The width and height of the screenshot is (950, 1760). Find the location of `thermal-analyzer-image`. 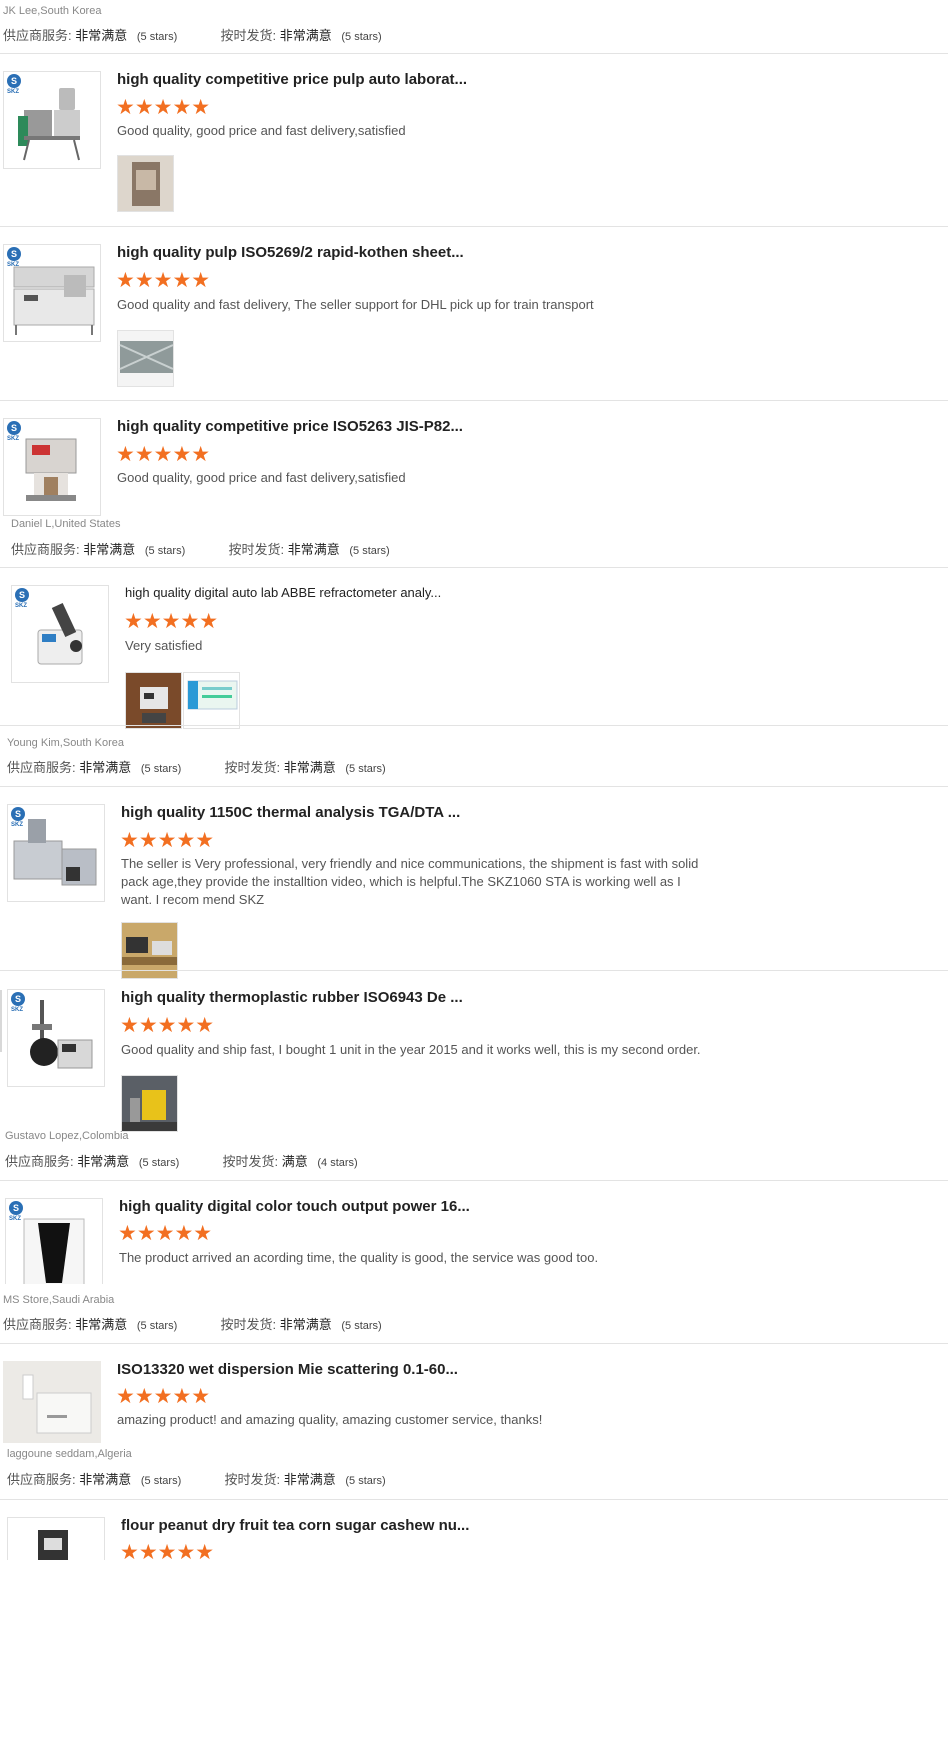

thermal-analyzer-image is located at coordinates (55, 852).